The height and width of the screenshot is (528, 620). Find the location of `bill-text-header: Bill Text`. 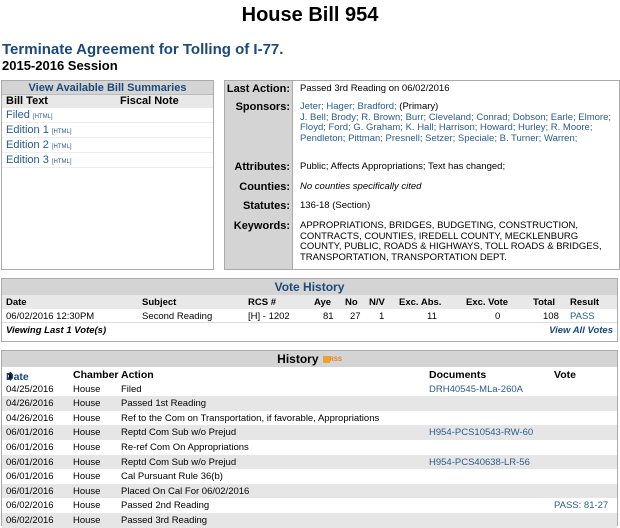

bill-text-header: Bill Text is located at coordinates (27, 101).